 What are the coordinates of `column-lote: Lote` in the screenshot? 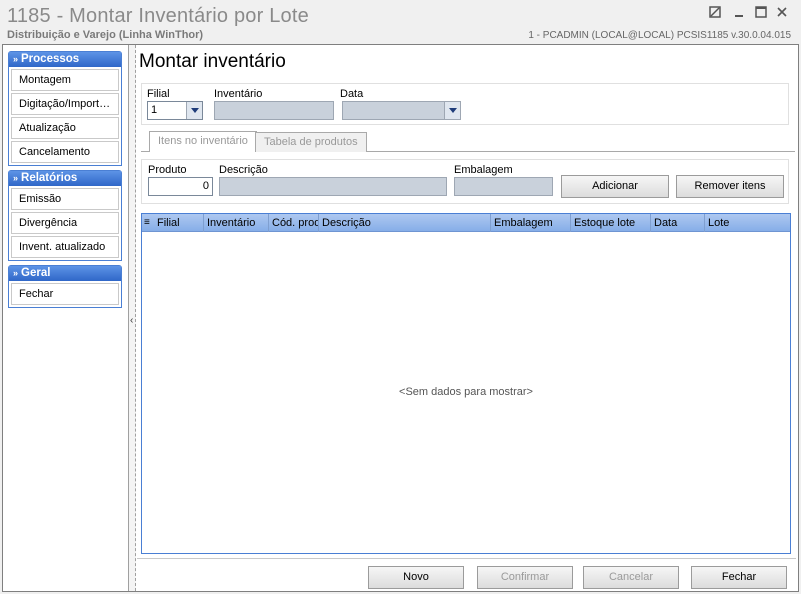 It's located at (747, 223).